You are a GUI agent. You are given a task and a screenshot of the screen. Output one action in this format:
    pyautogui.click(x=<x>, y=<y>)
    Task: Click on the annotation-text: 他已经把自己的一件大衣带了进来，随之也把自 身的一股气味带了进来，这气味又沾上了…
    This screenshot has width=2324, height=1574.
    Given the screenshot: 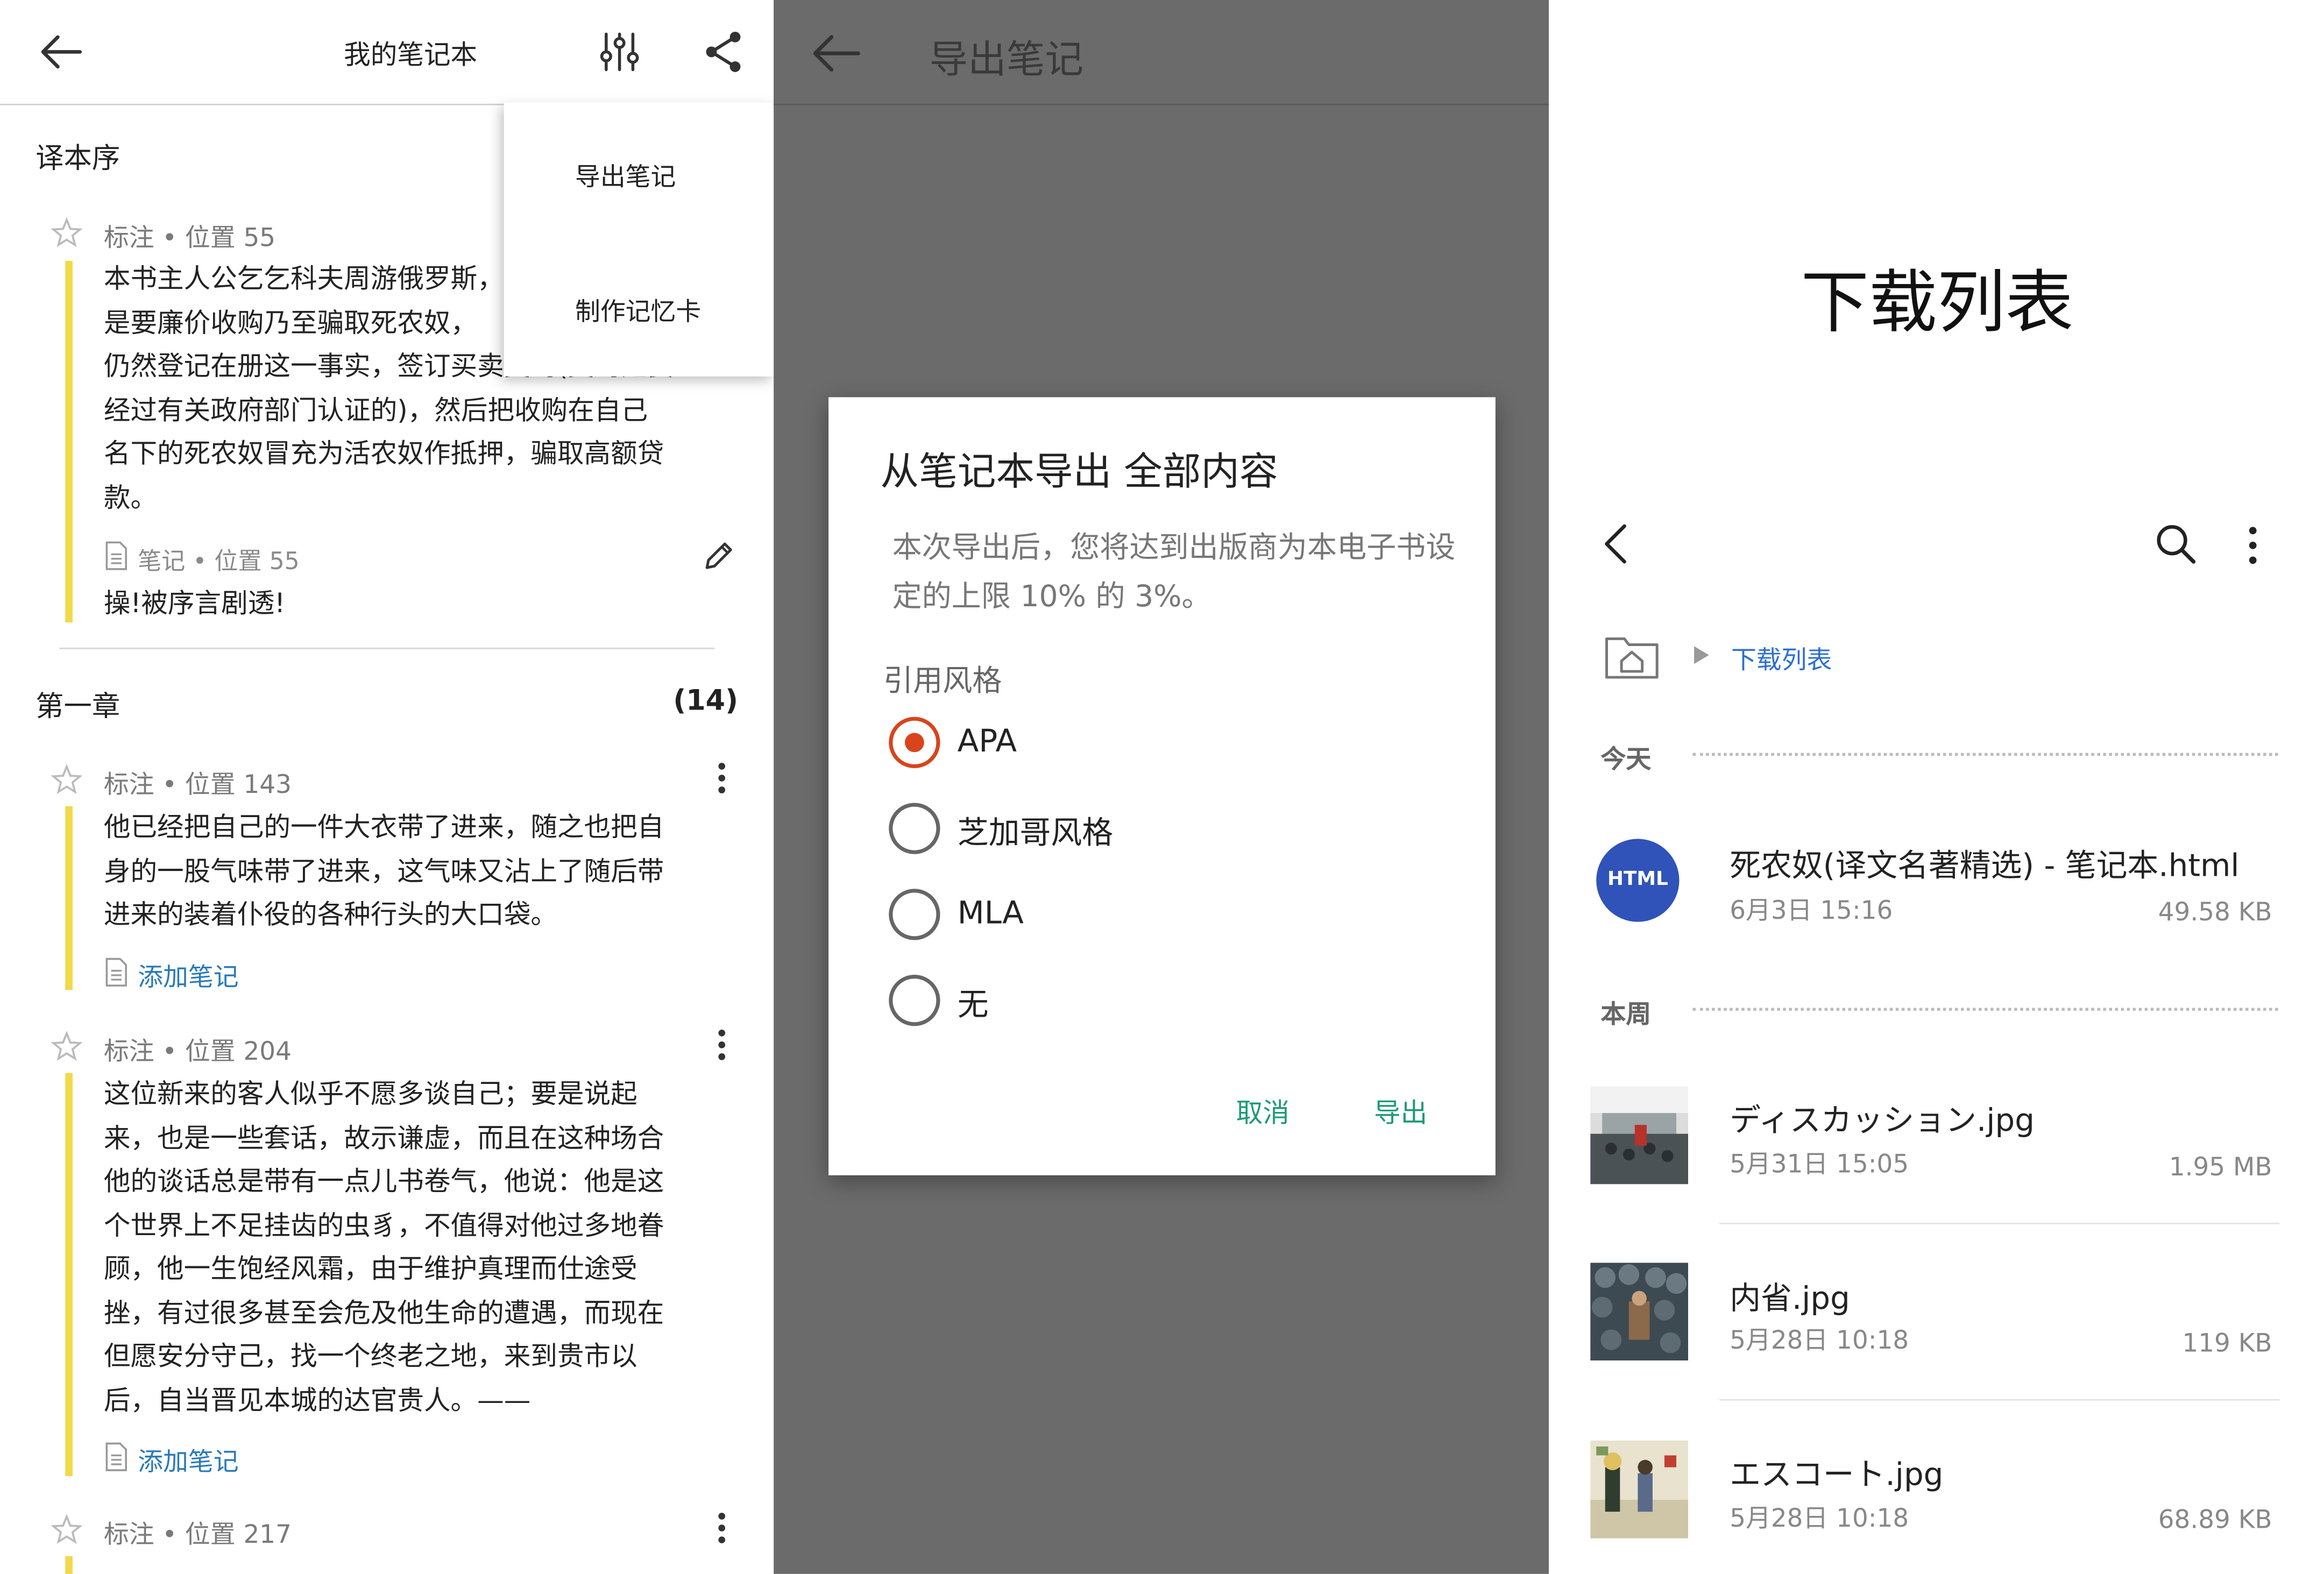 What is the action you would take?
    pyautogui.click(x=383, y=871)
    